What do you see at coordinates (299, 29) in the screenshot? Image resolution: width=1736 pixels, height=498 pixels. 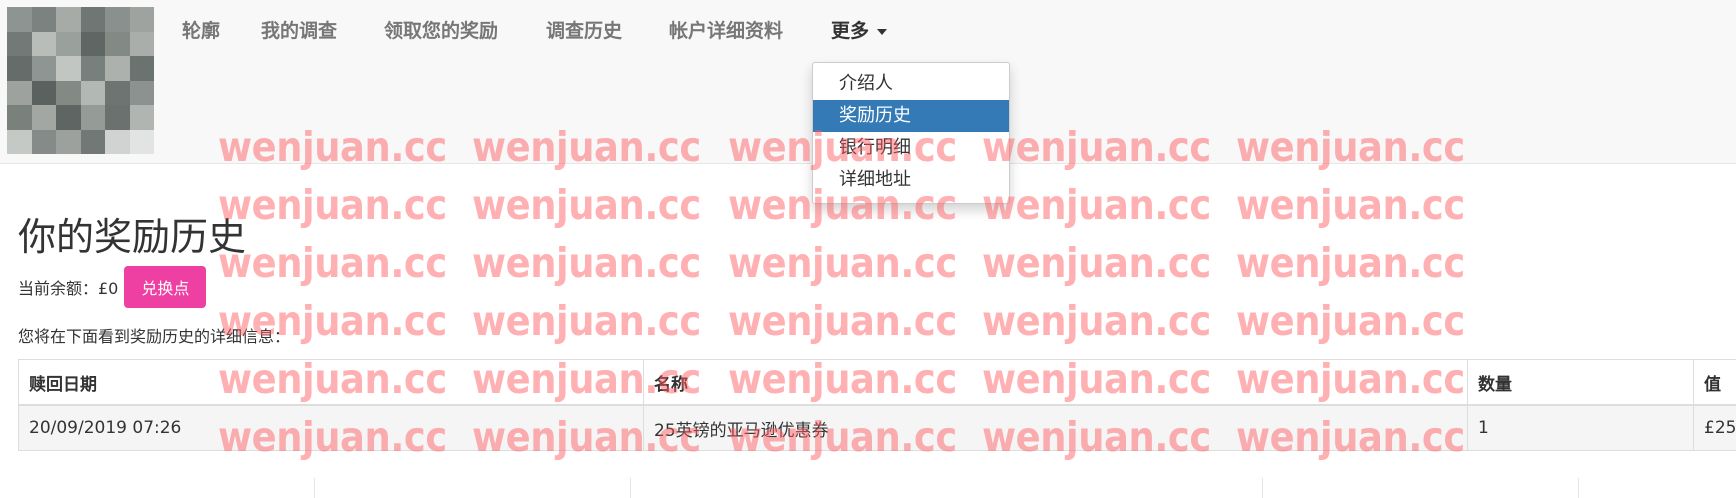 I see `nav-my-surveys: 我的调查` at bounding box center [299, 29].